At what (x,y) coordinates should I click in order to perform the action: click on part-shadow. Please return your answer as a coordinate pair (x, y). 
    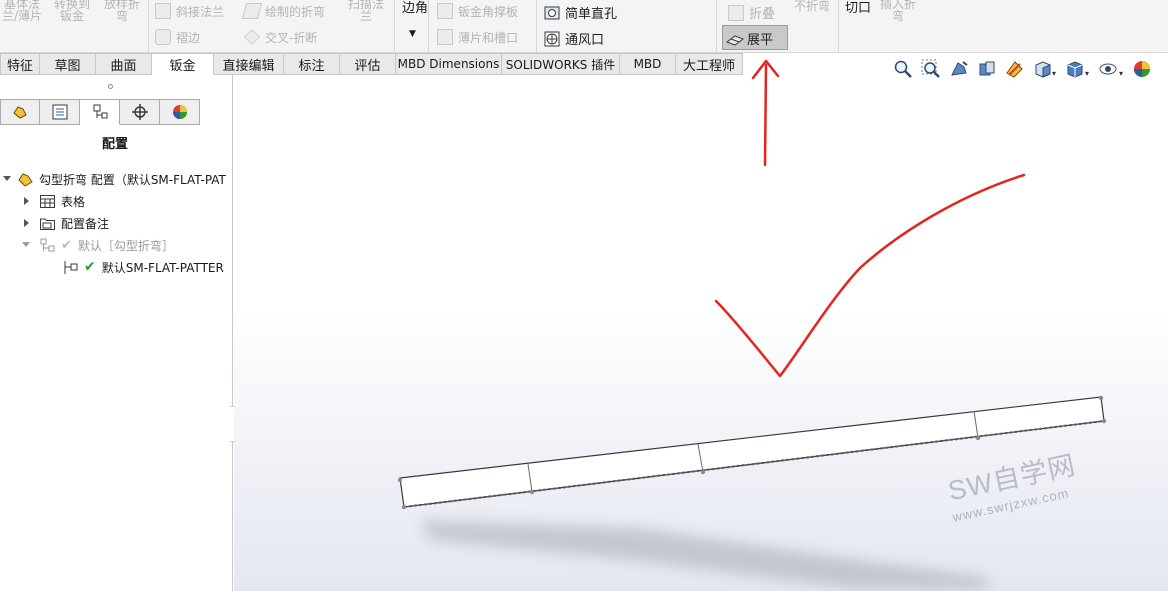
    Looking at the image, I should click on (705, 555).